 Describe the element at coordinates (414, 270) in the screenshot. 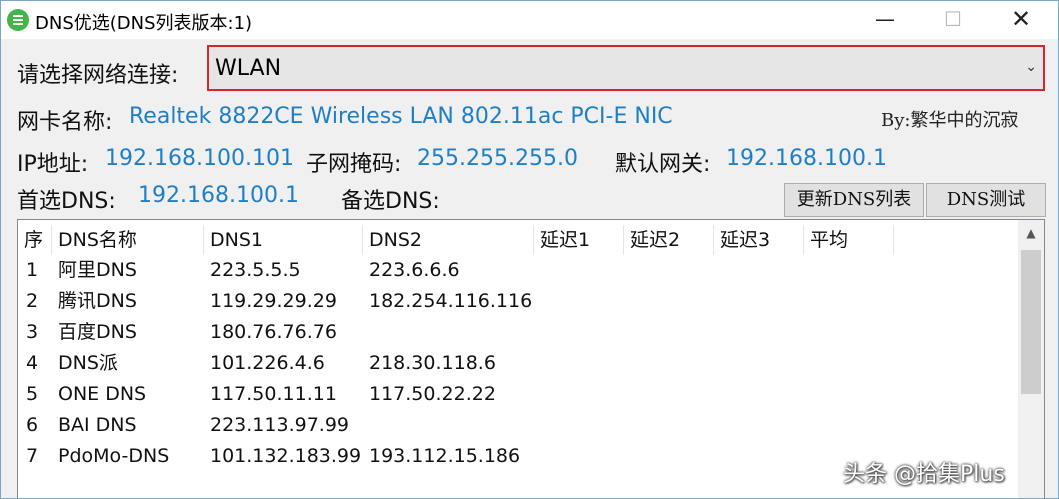

I see `cell-dns2: 223.6.6.6` at that location.